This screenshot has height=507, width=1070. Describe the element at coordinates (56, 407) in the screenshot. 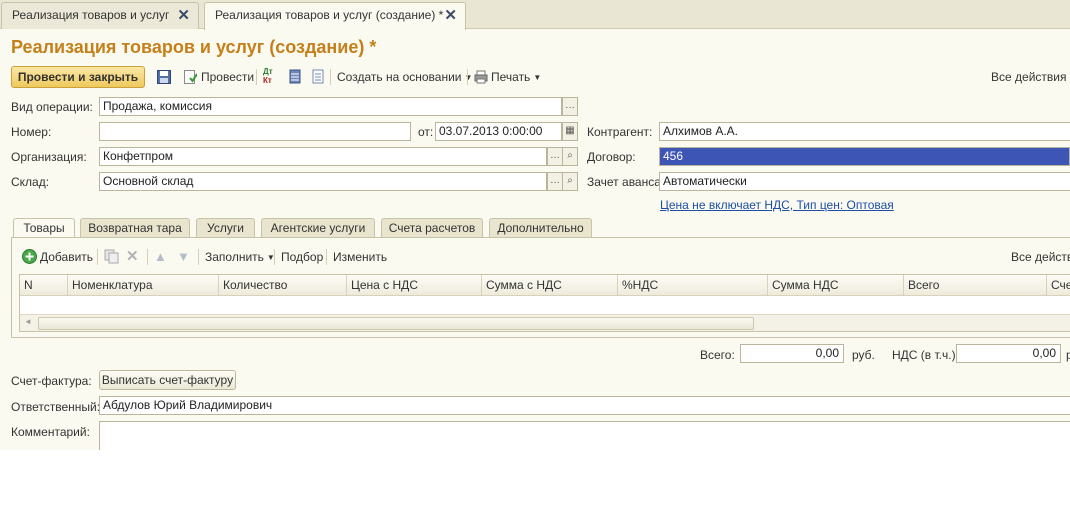

I see `responsible-label: Ответственный:` at that location.